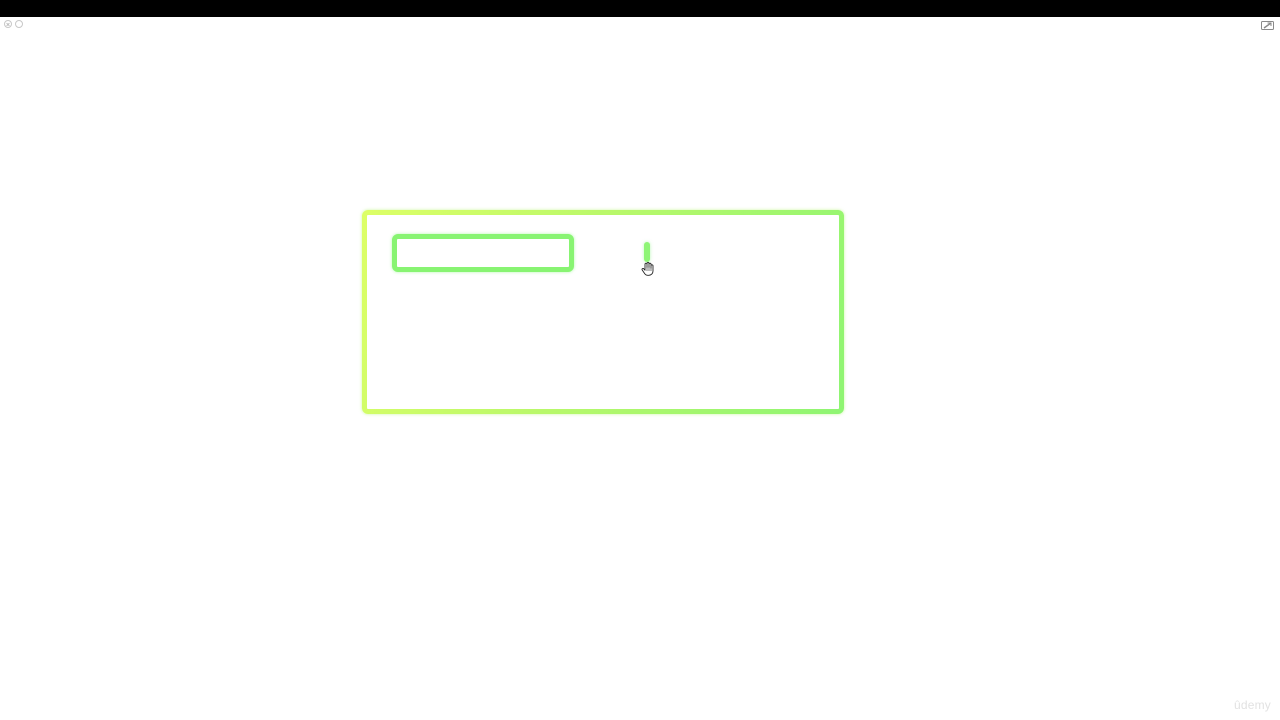 This screenshot has height=720, width=1280. I want to click on close-icon, so click(8, 24).